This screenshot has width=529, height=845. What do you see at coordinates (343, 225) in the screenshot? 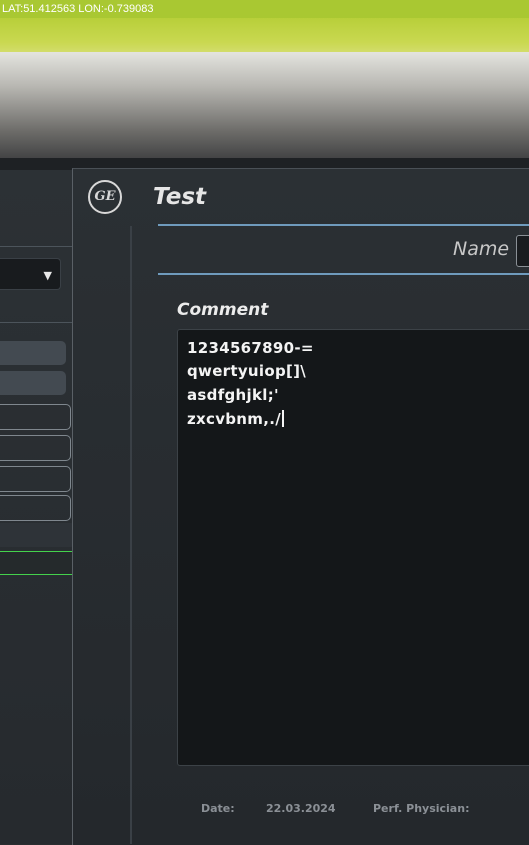
I see `title-divider` at bounding box center [343, 225].